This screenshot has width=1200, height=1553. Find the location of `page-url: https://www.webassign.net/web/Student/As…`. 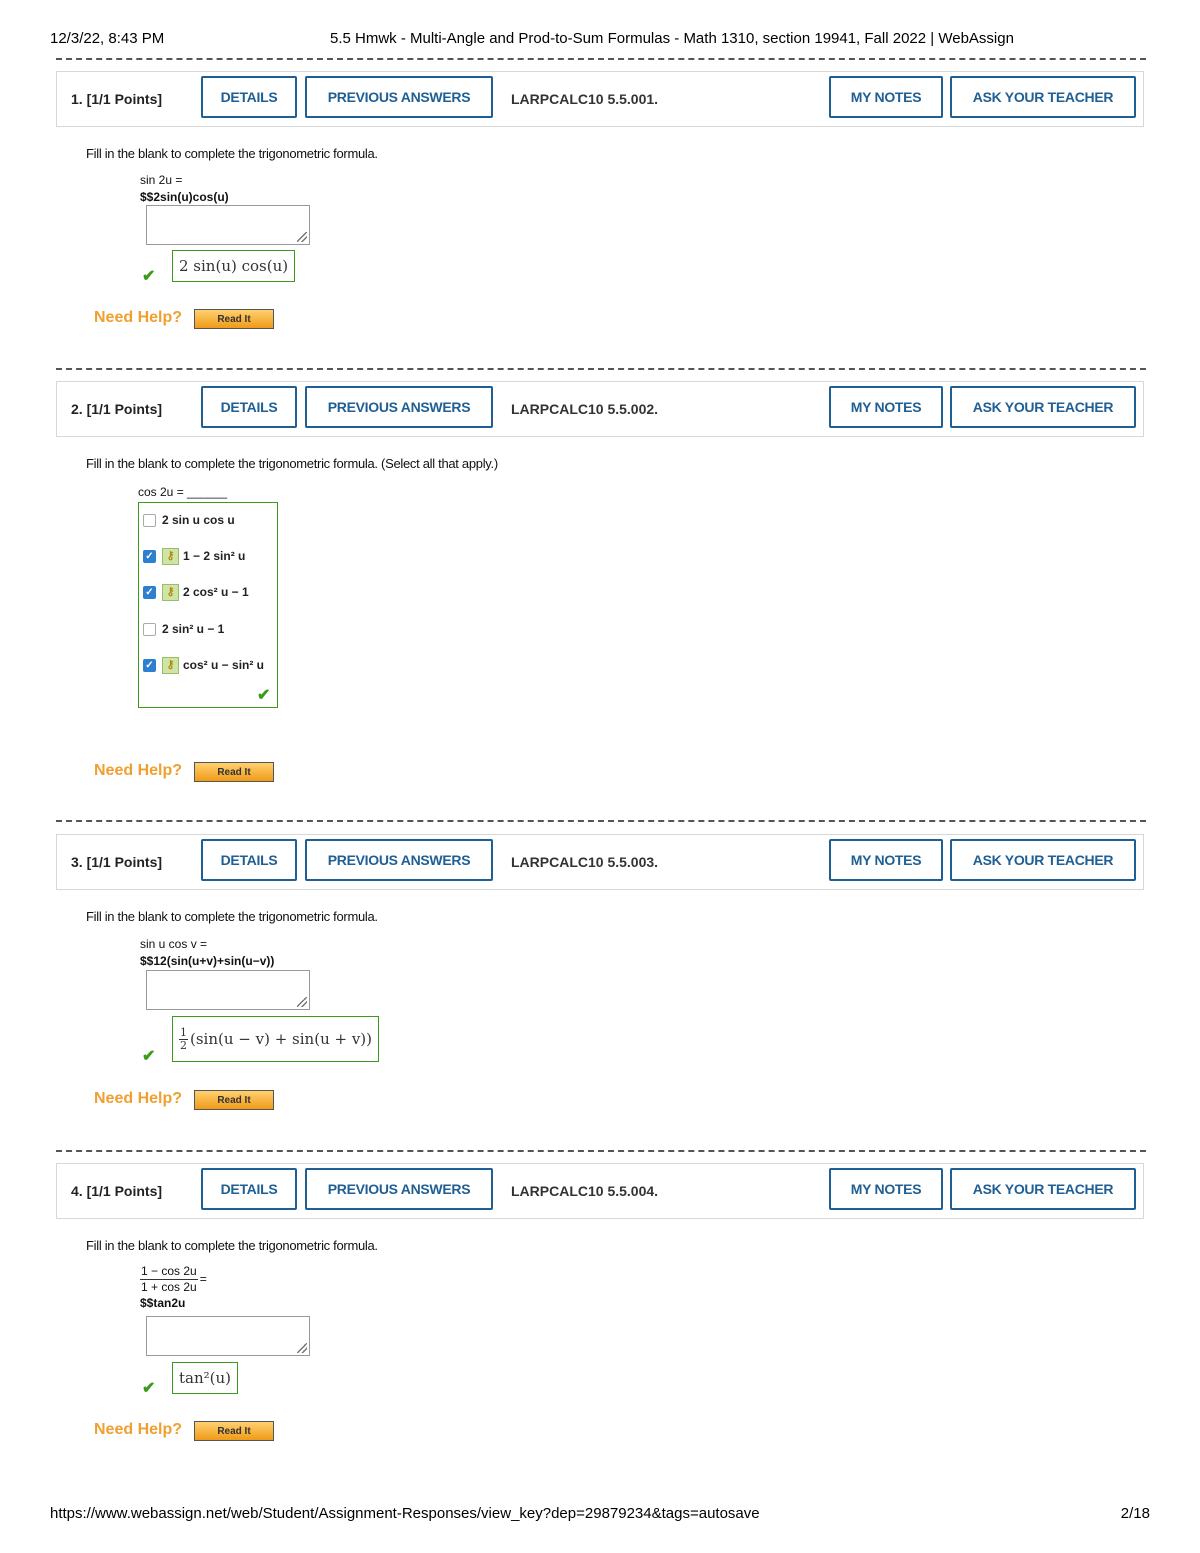

page-url: https://www.webassign.net/web/Student/As… is located at coordinates (405, 1513).